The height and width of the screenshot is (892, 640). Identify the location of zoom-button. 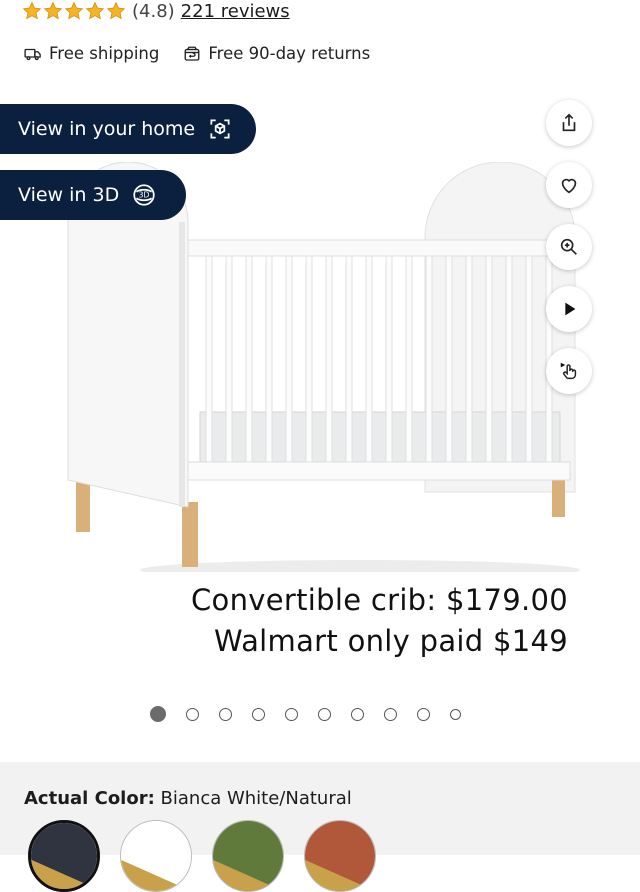
(569, 247).